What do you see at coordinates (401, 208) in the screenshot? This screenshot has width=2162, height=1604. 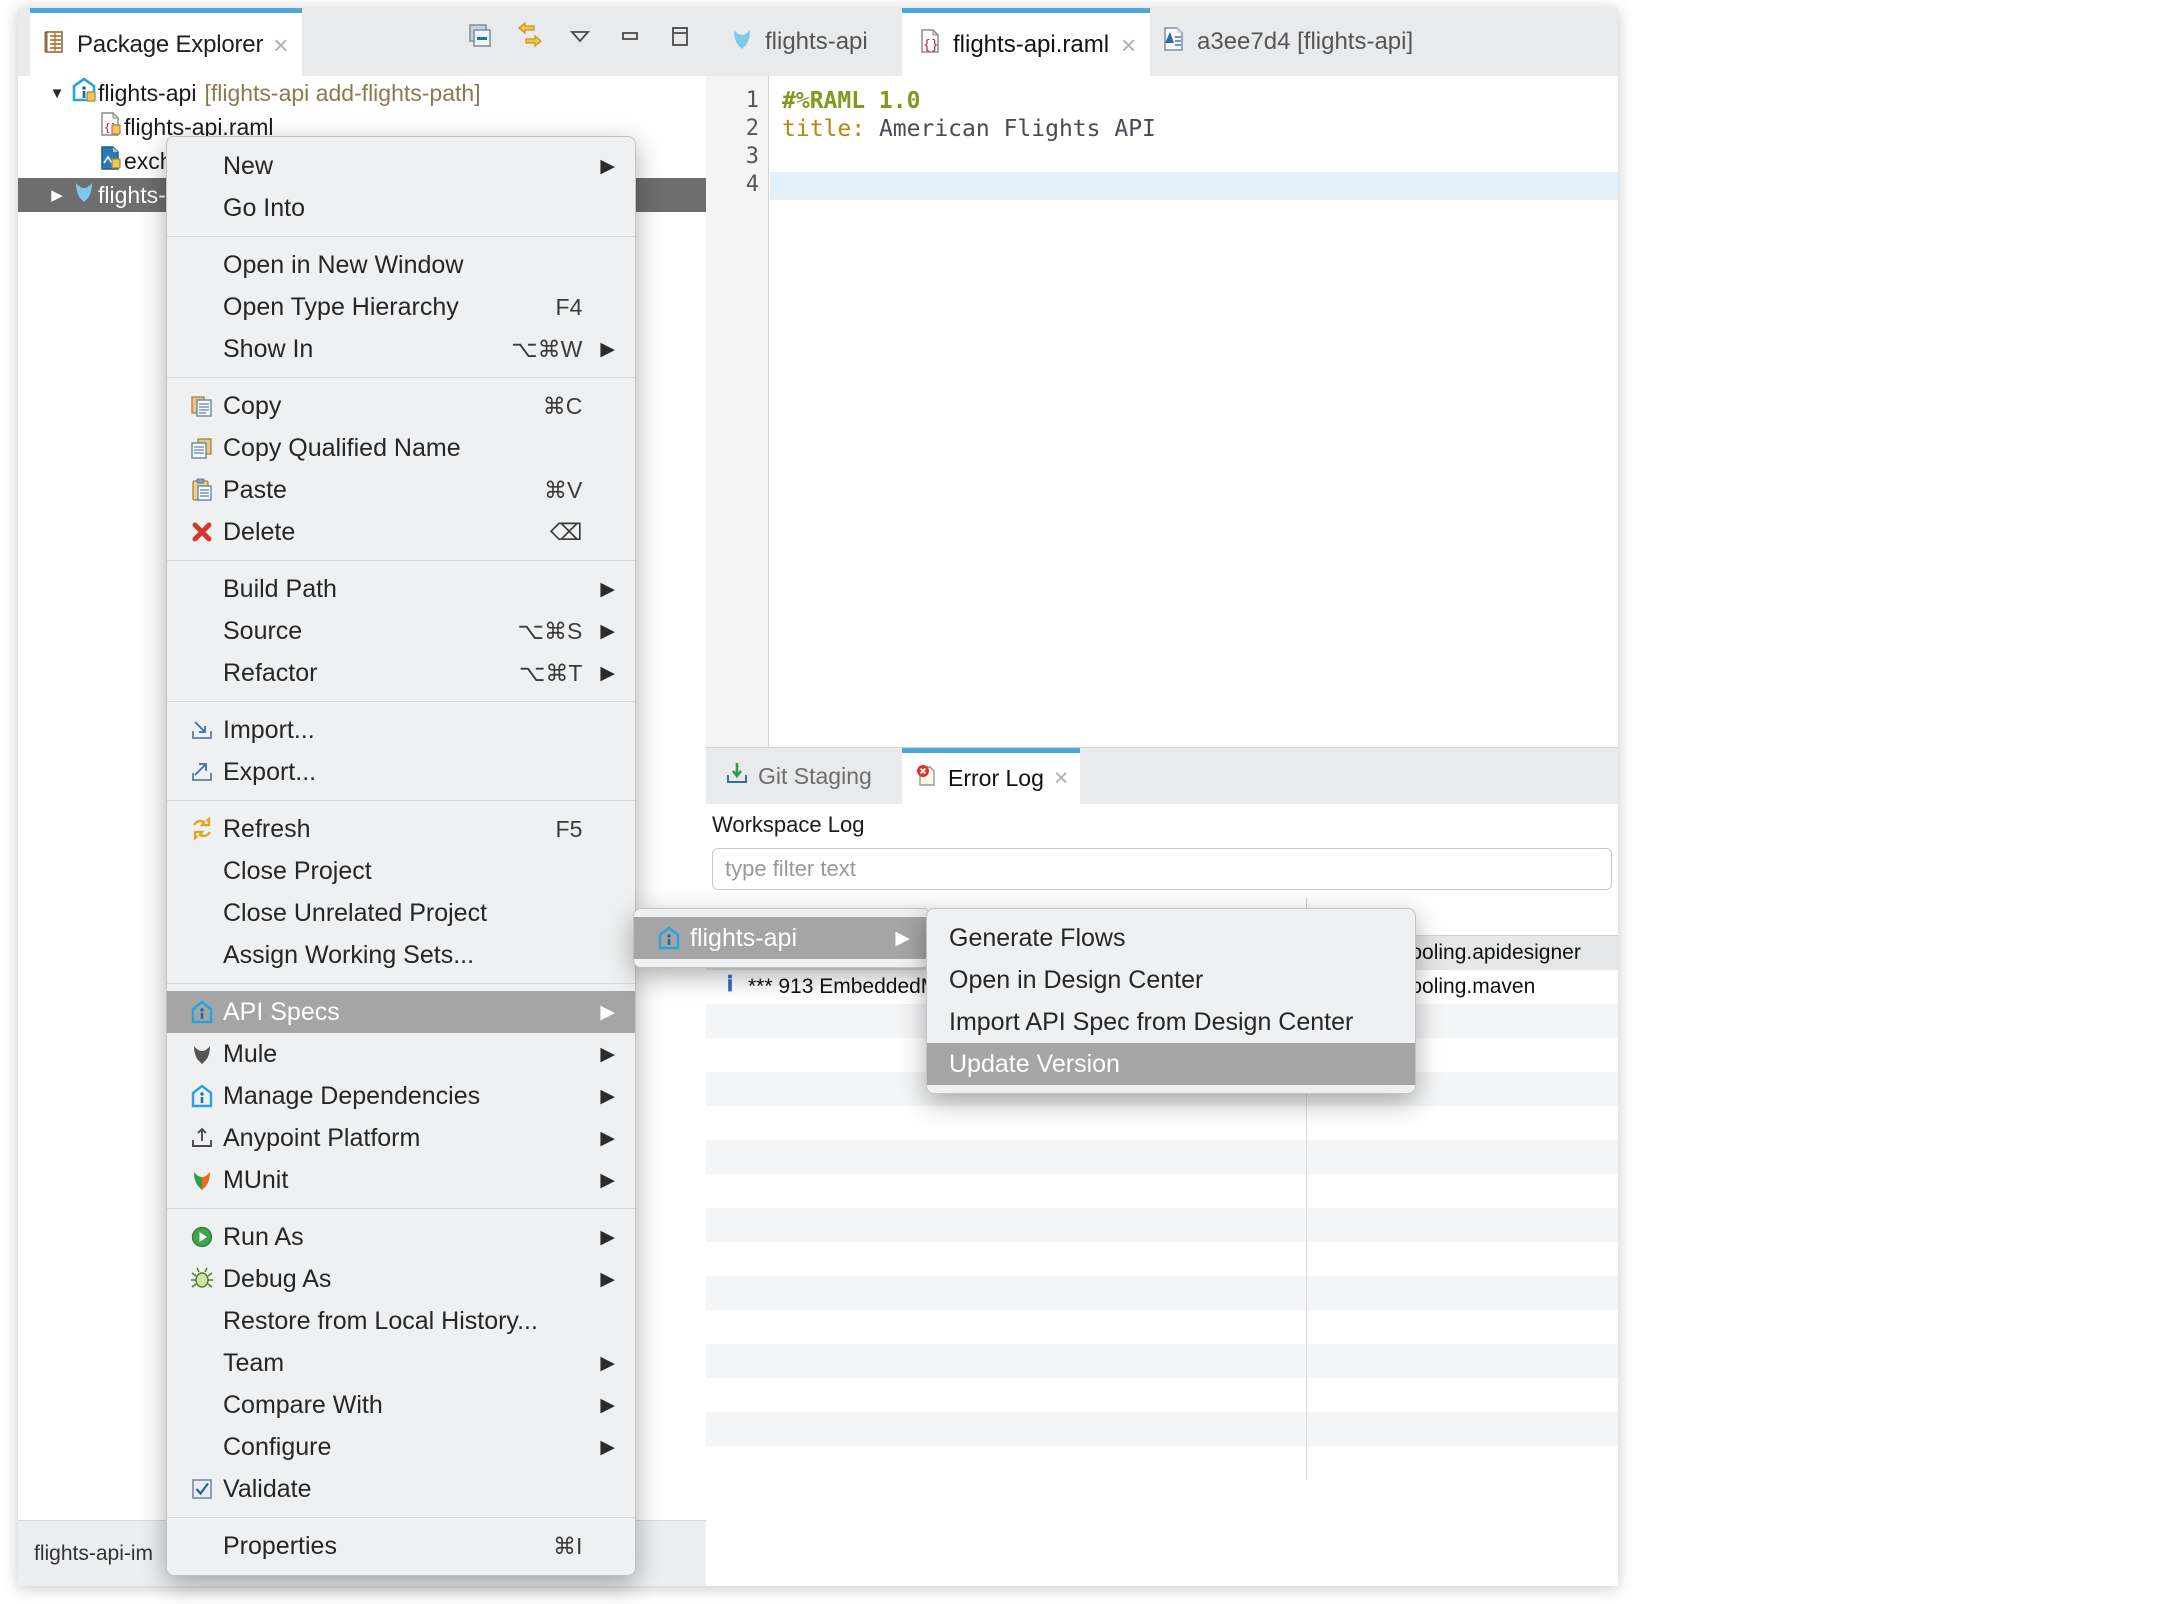 I see `menu-item-go-into: Go Into ▶` at bounding box center [401, 208].